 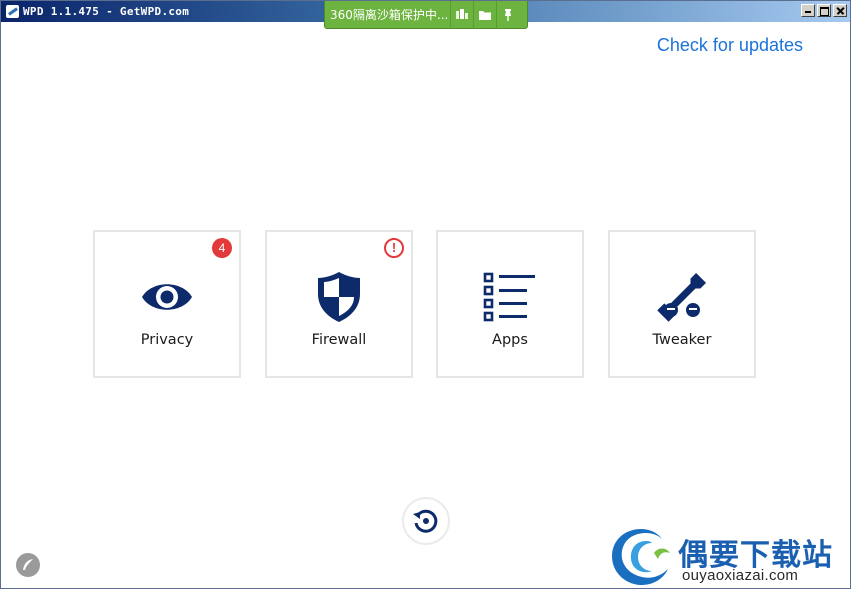 What do you see at coordinates (682, 340) in the screenshot?
I see `tile-label-tweaker: Tweaker` at bounding box center [682, 340].